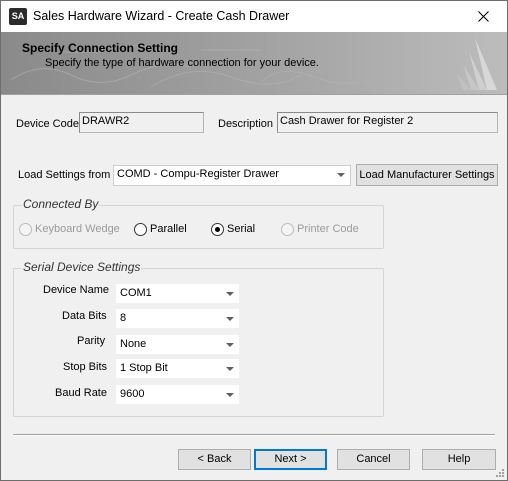 The height and width of the screenshot is (481, 508). I want to click on close-icon, so click(483, 16).